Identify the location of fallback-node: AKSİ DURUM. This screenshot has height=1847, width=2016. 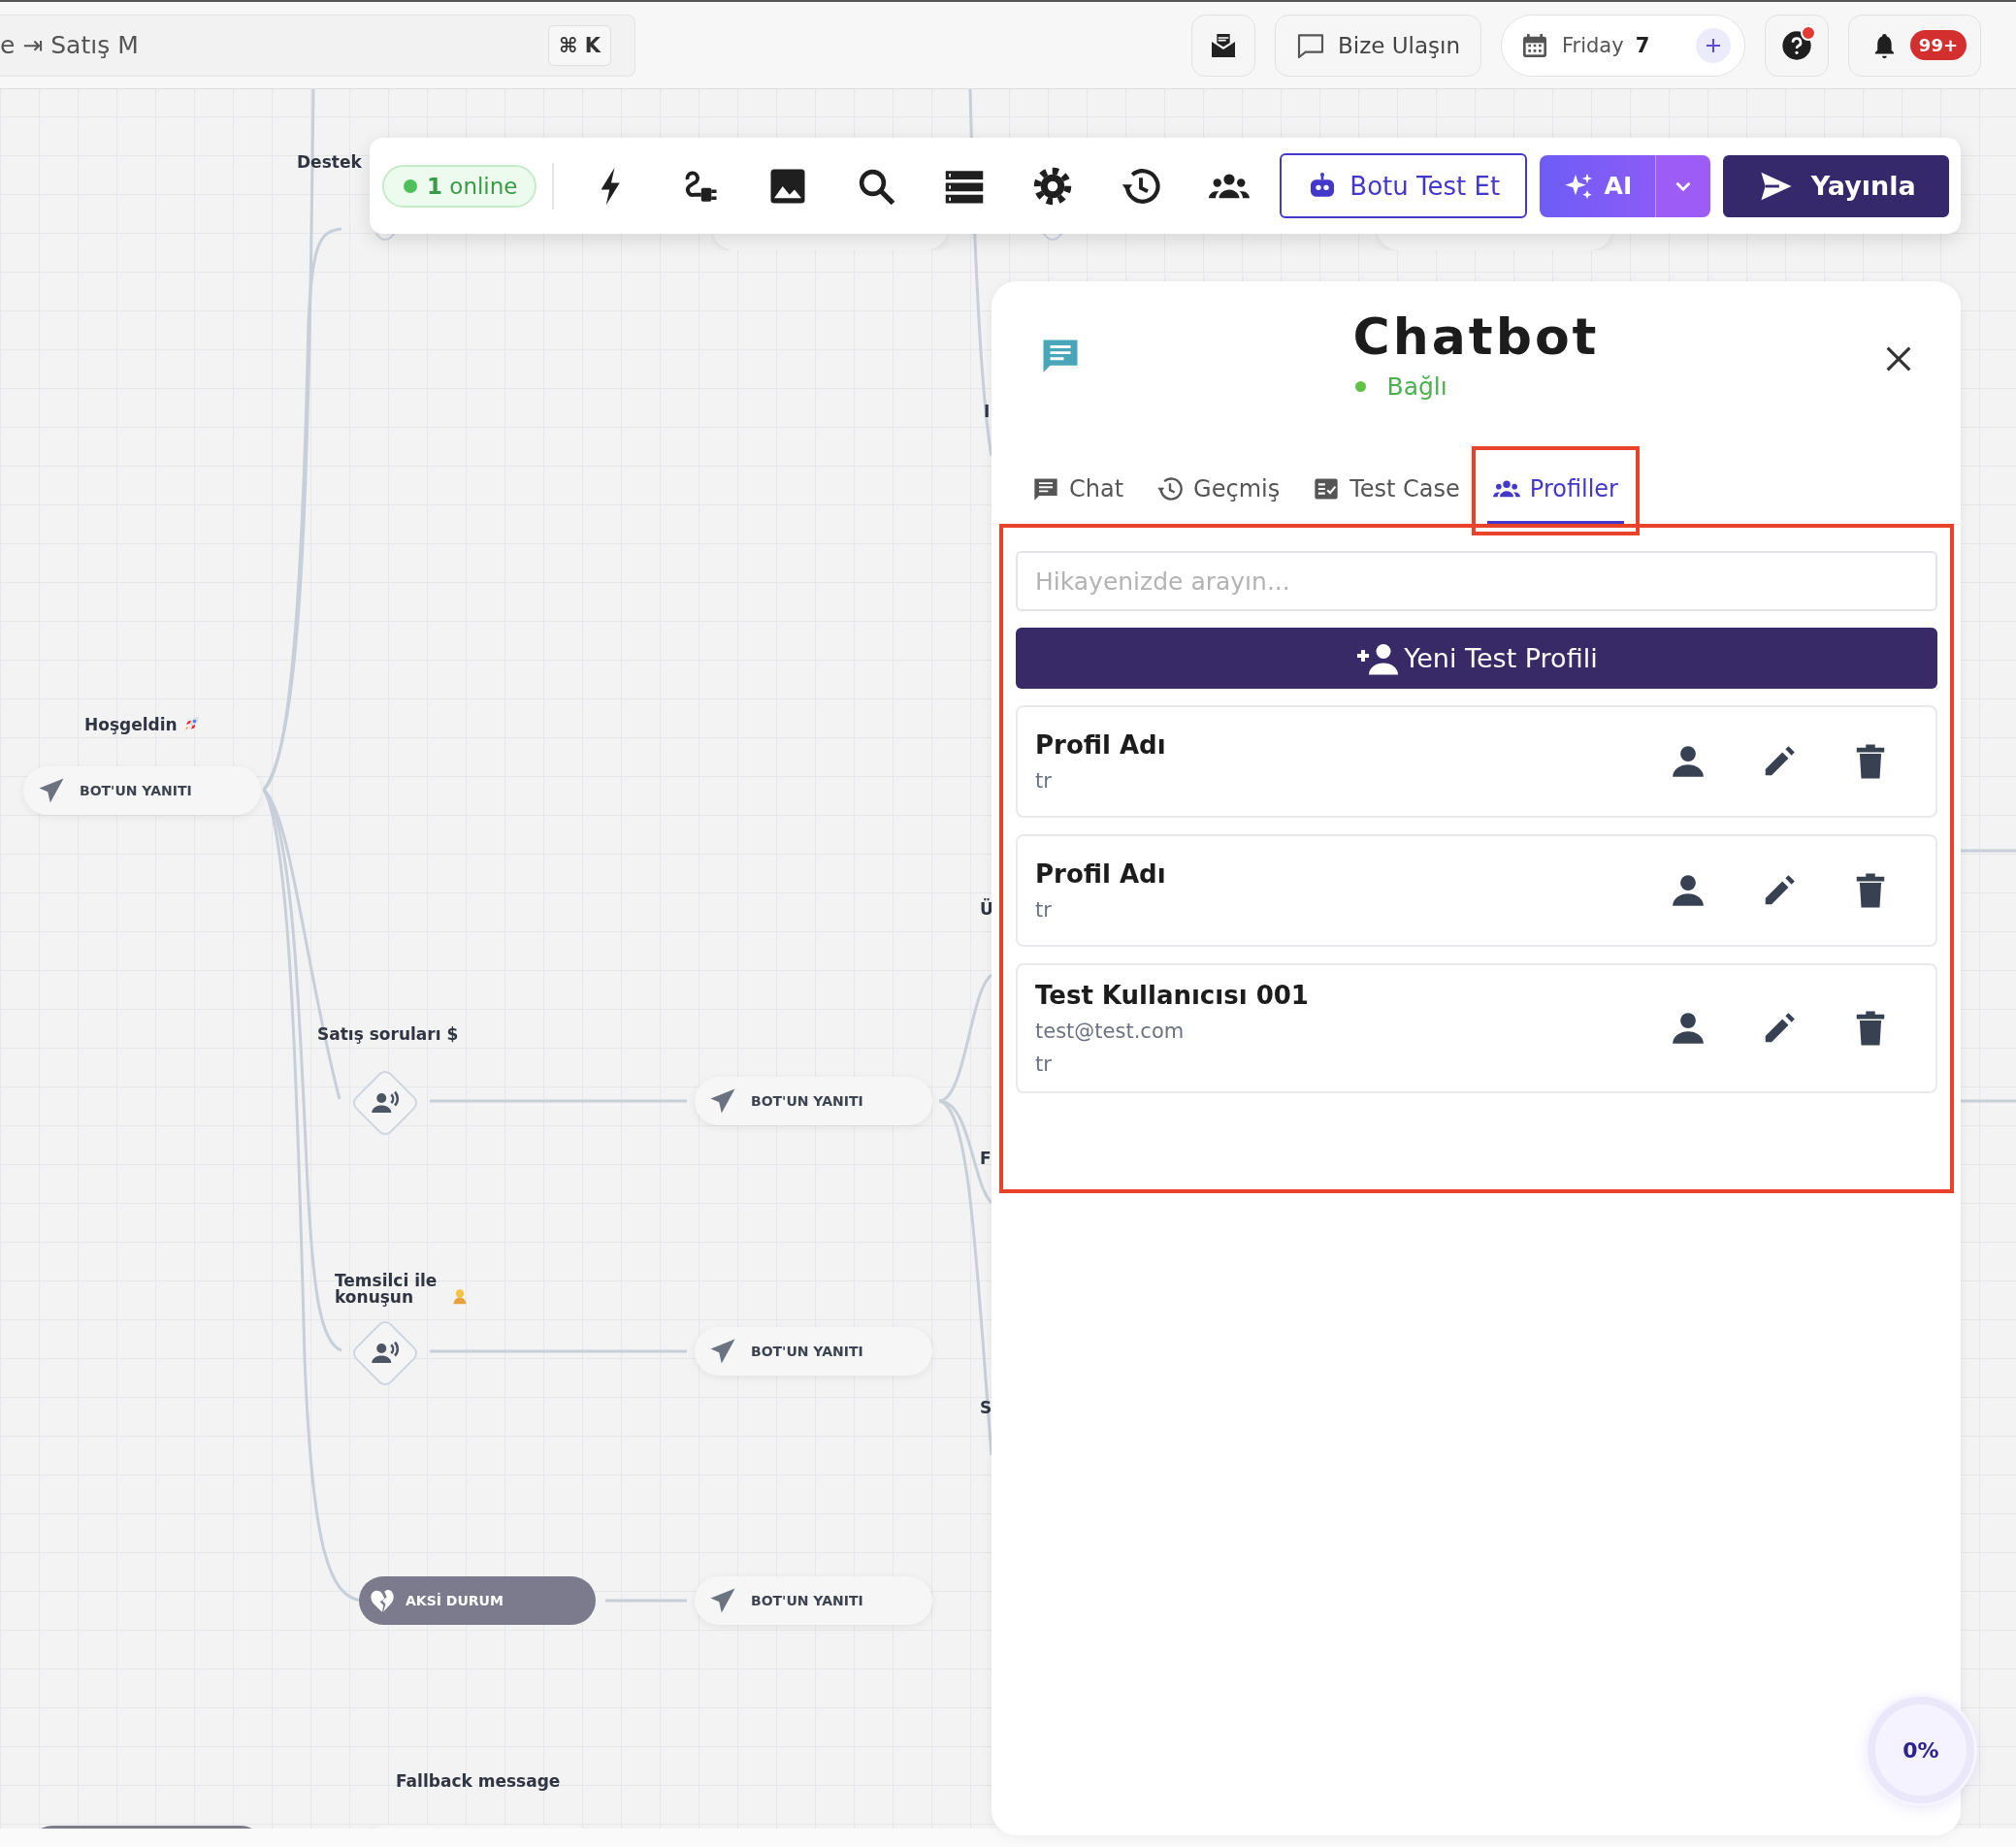
(477, 1600).